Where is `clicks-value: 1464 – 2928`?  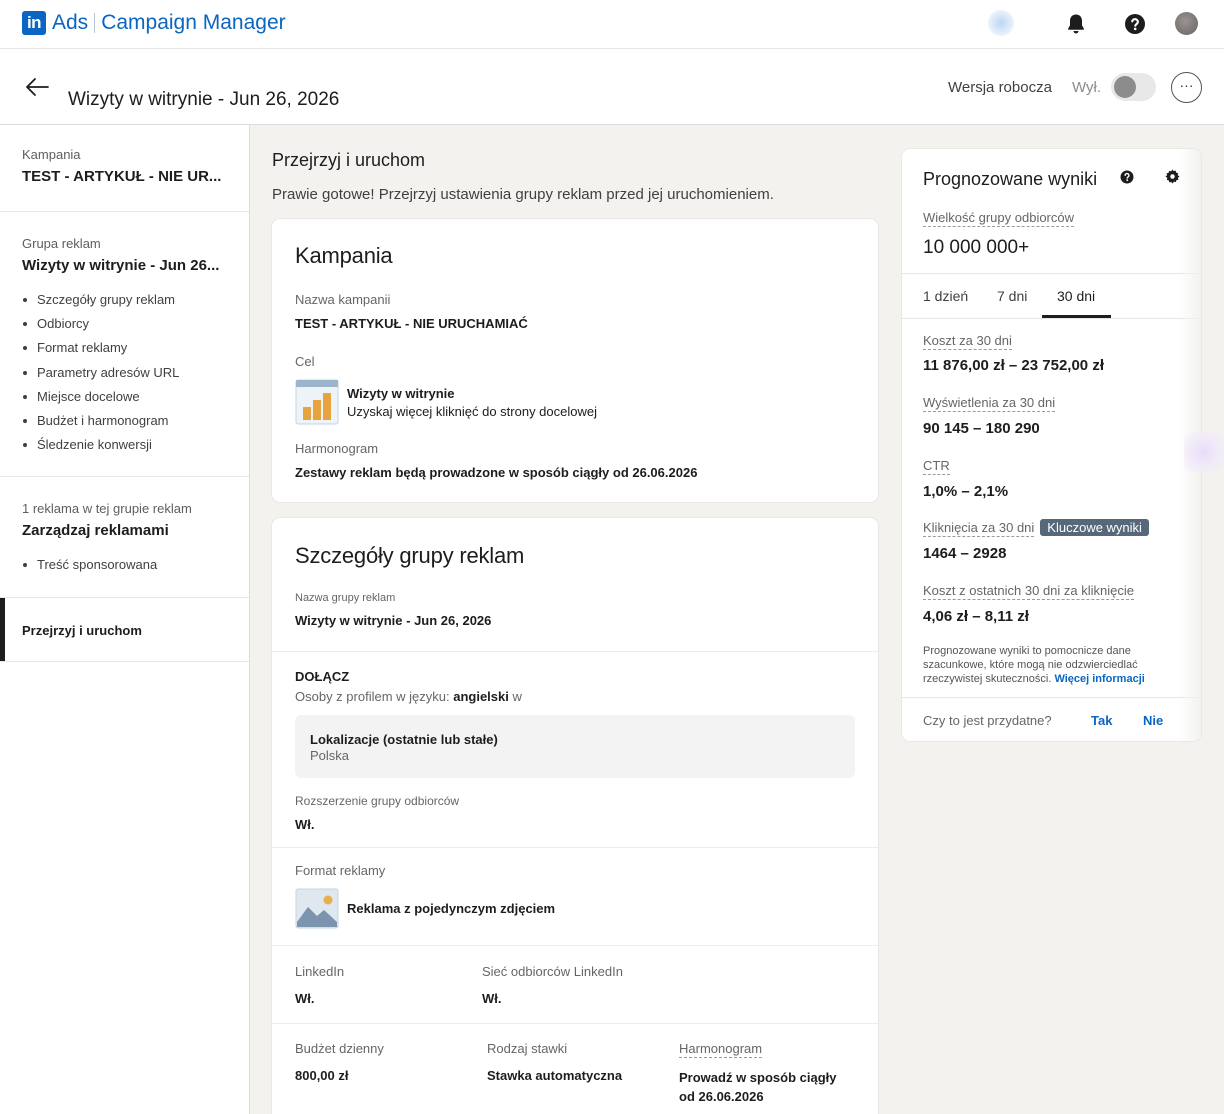 clicks-value: 1464 – 2928 is located at coordinates (965, 553).